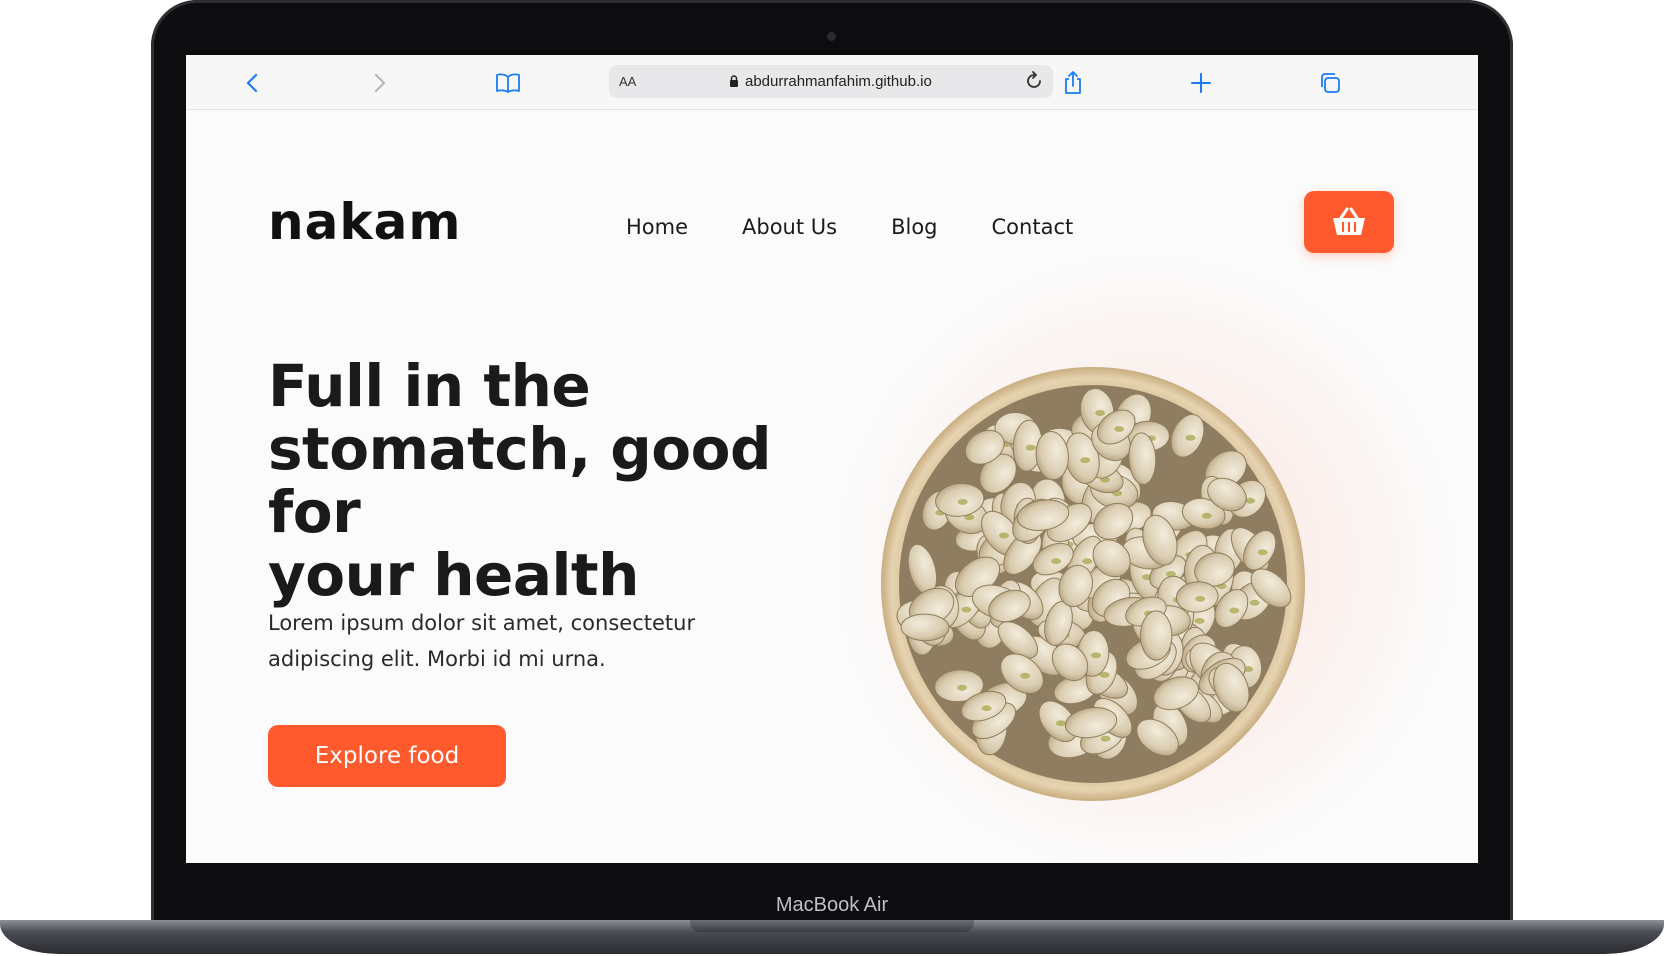 The height and width of the screenshot is (956, 1664). What do you see at coordinates (252, 83) in the screenshot?
I see `chevron-left-icon` at bounding box center [252, 83].